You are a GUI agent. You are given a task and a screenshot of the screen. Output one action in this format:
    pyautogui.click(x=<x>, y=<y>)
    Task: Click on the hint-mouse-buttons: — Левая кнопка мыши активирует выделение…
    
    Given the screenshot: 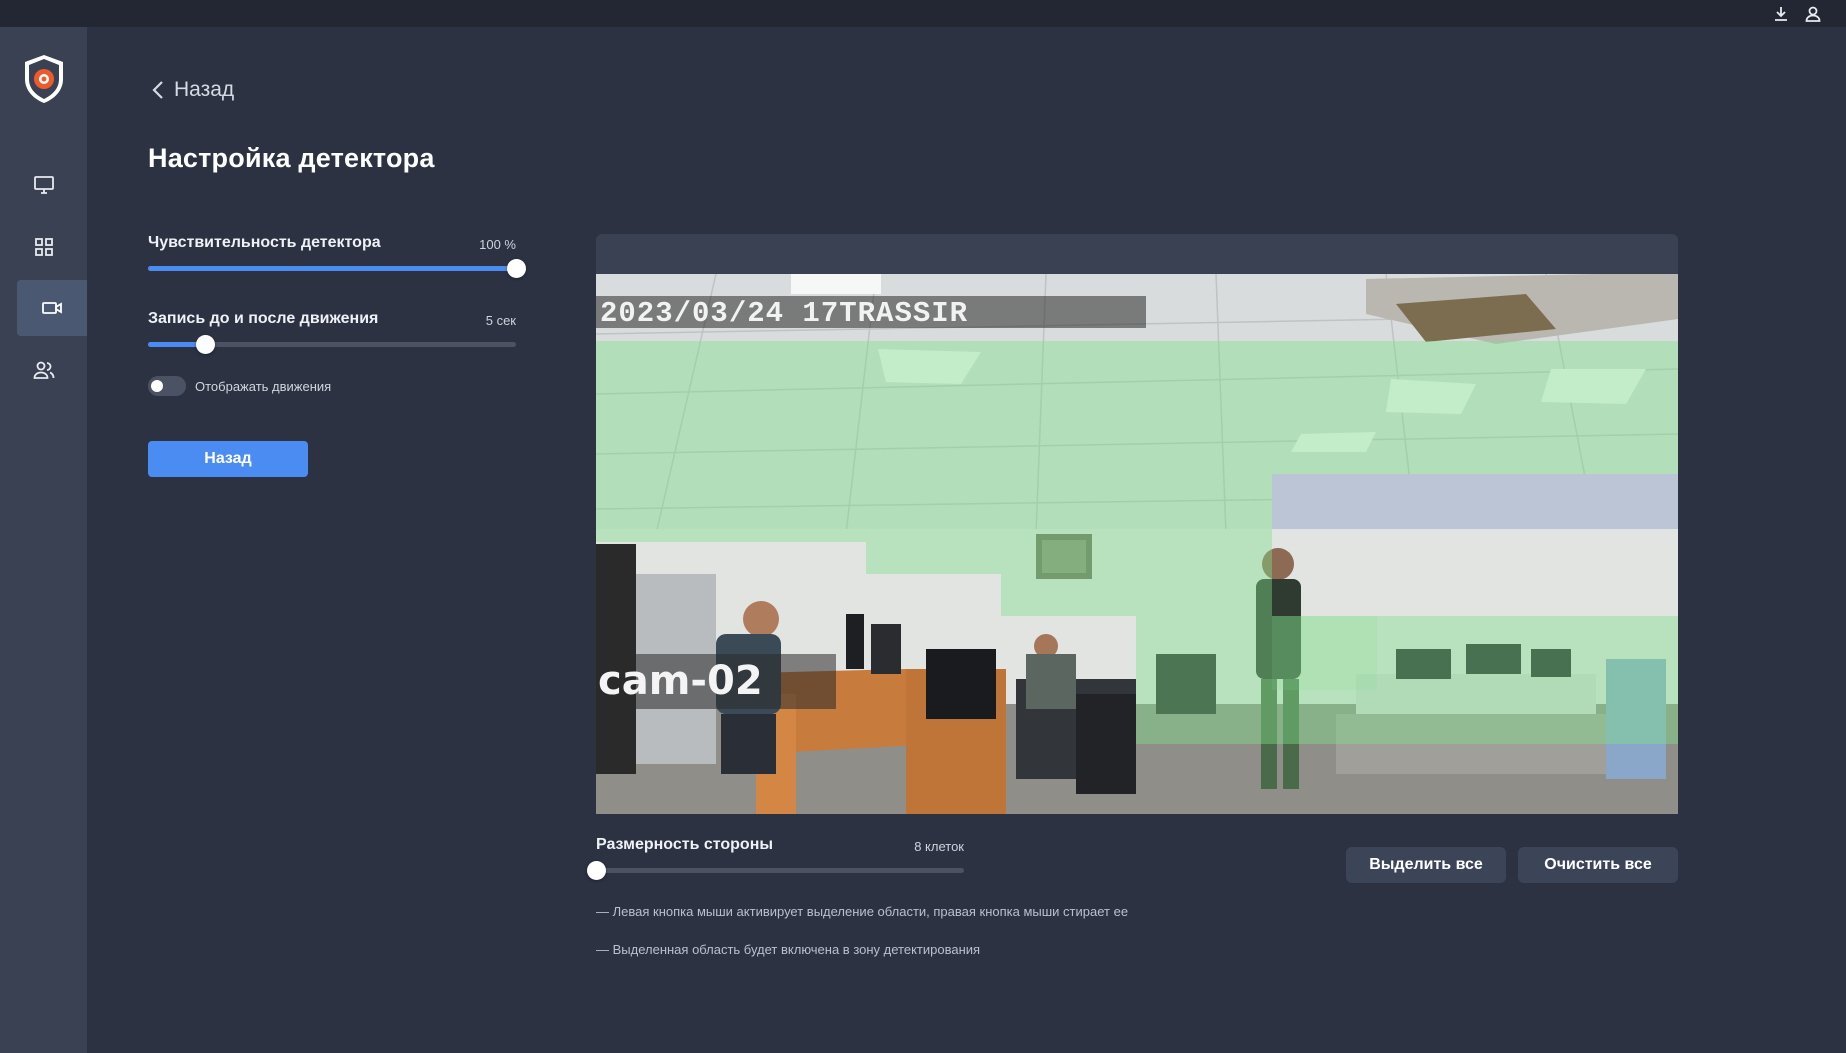 What is the action you would take?
    pyautogui.click(x=862, y=911)
    